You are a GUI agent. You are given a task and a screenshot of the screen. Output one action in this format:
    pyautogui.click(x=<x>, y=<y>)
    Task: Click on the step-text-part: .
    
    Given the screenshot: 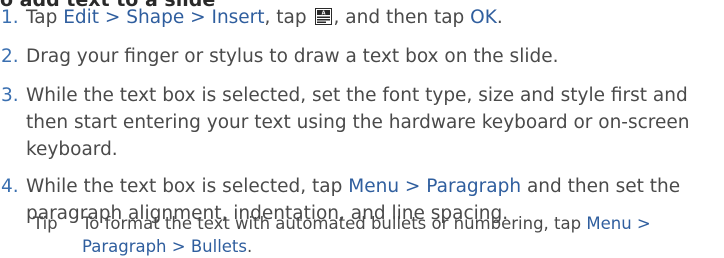 What is the action you would take?
    pyautogui.click(x=499, y=17)
    